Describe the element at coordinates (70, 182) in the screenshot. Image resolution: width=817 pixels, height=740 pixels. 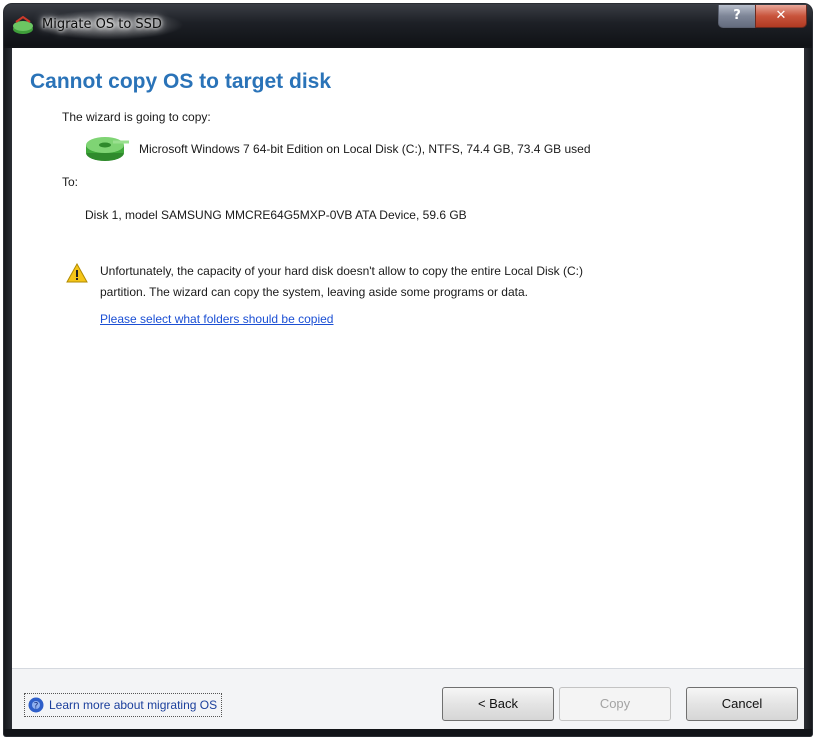
I see `to-label: To:` at that location.